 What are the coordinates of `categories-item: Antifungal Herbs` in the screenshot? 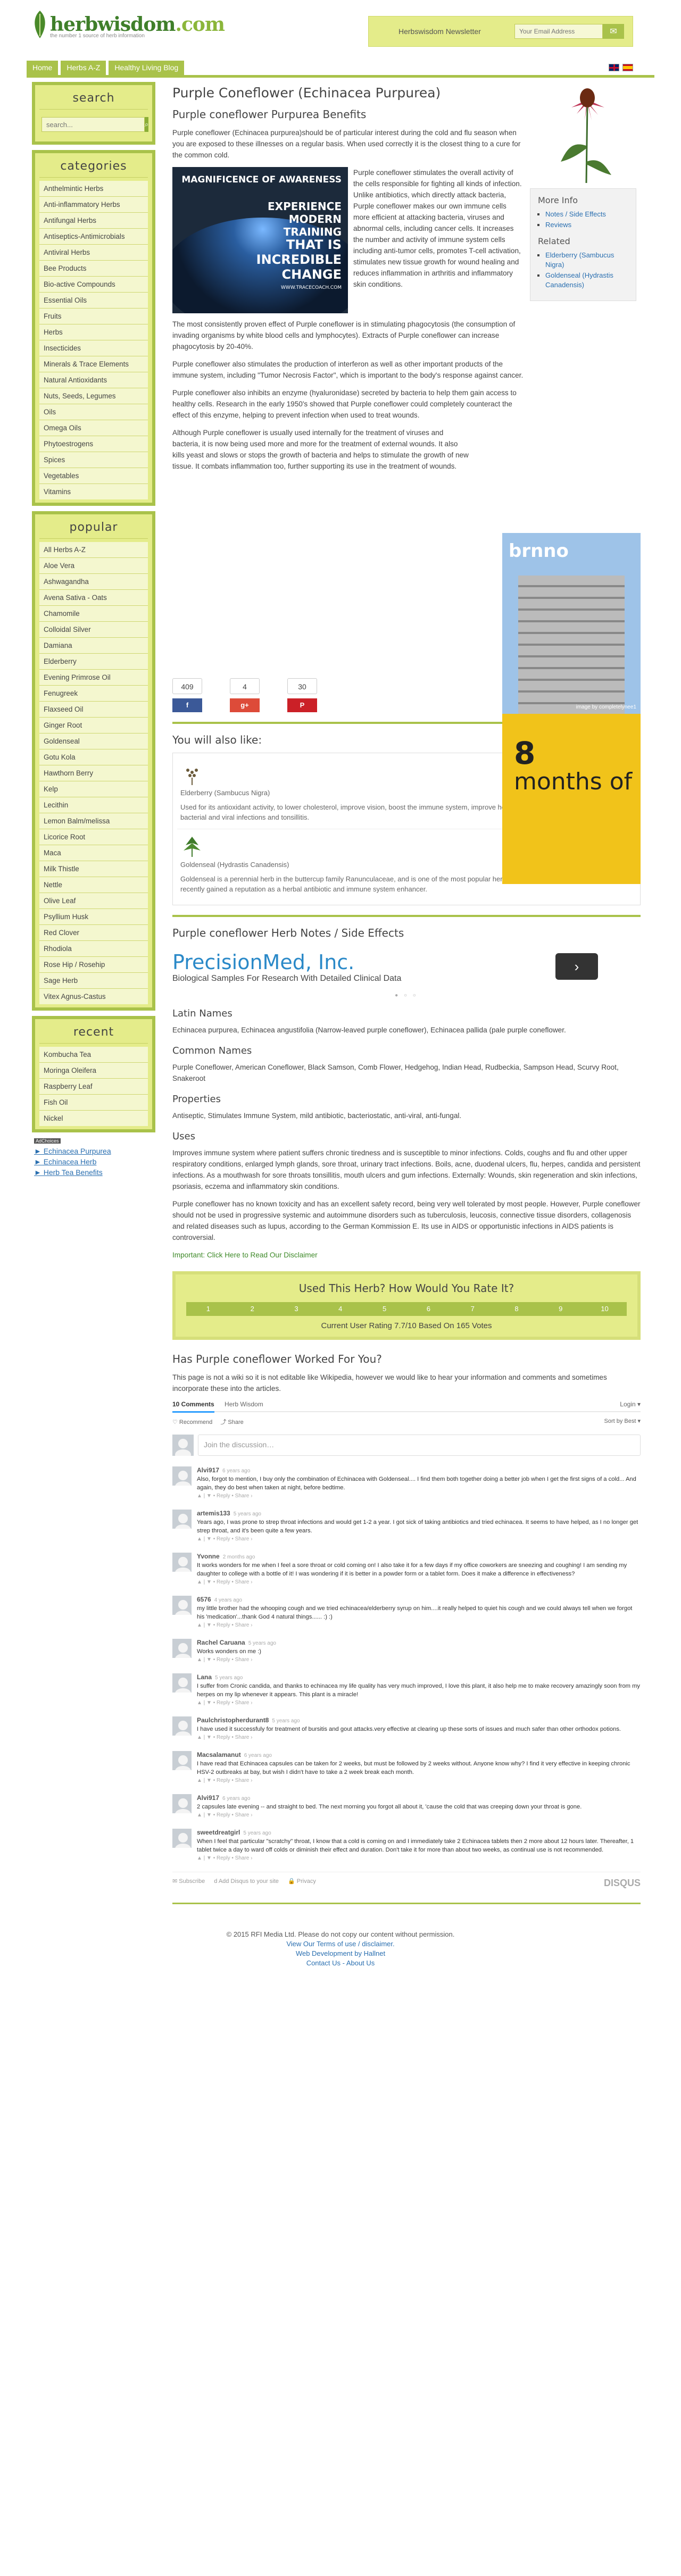 It's located at (93, 221).